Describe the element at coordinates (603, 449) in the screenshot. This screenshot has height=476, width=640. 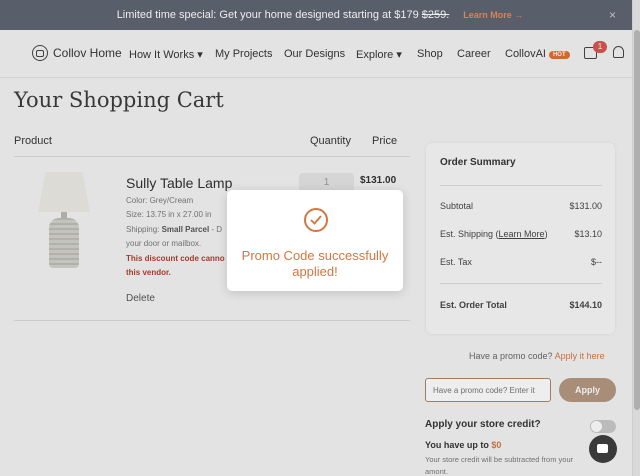
I see `chat-icon` at that location.